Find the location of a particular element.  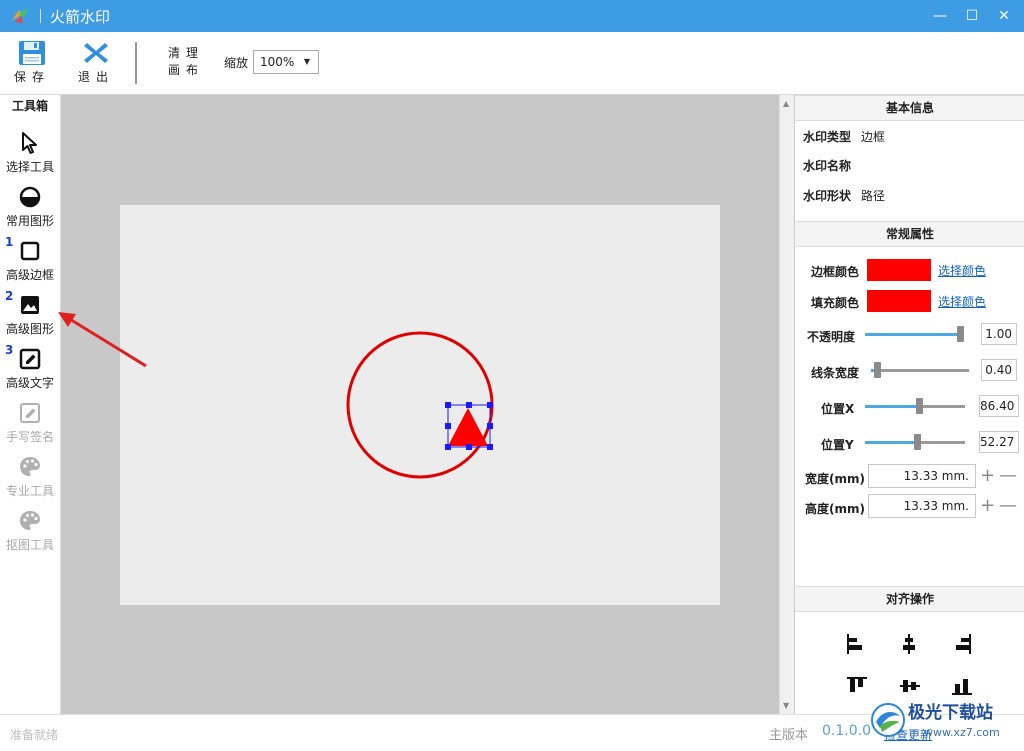

pos-x-slider-thumb is located at coordinates (919, 406).